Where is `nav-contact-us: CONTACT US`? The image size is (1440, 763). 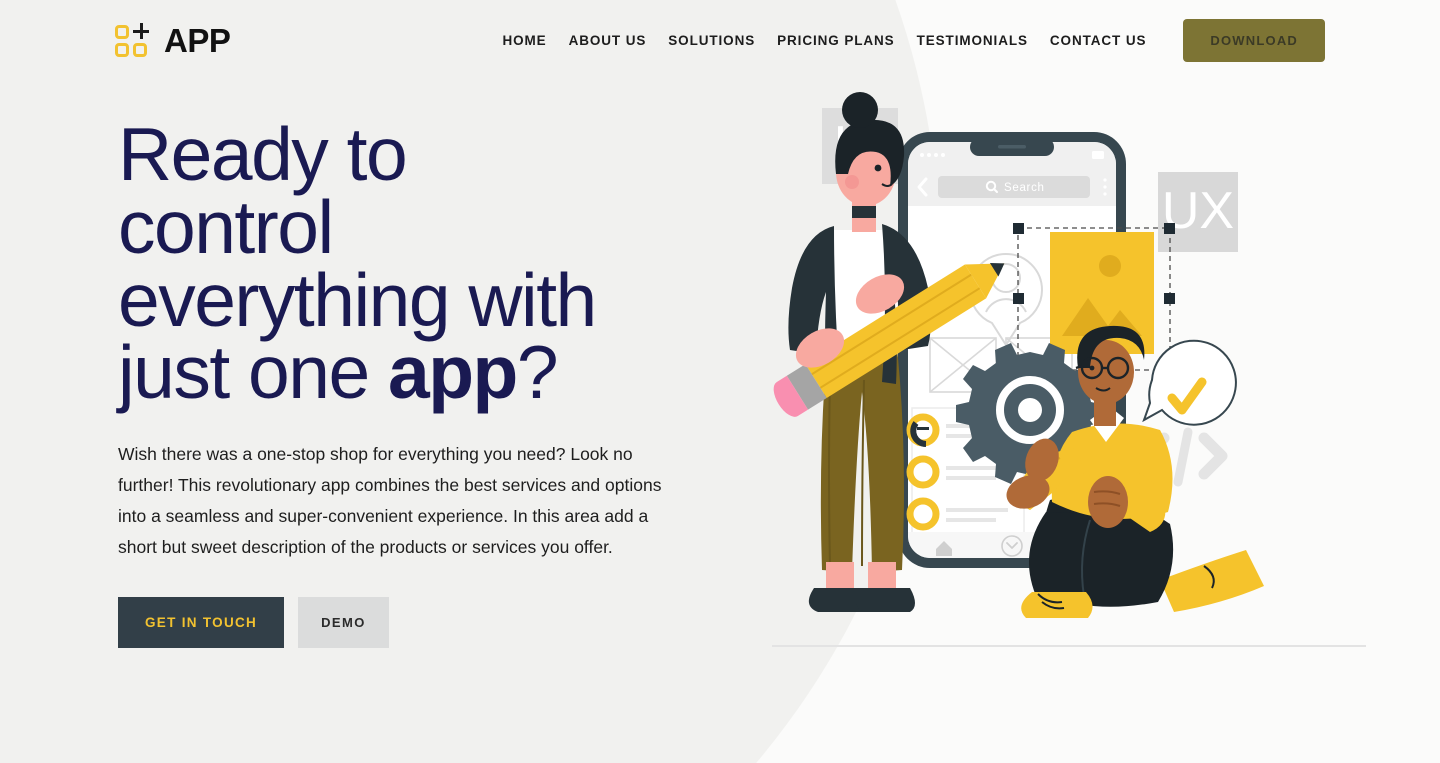 nav-contact-us: CONTACT US is located at coordinates (1098, 40).